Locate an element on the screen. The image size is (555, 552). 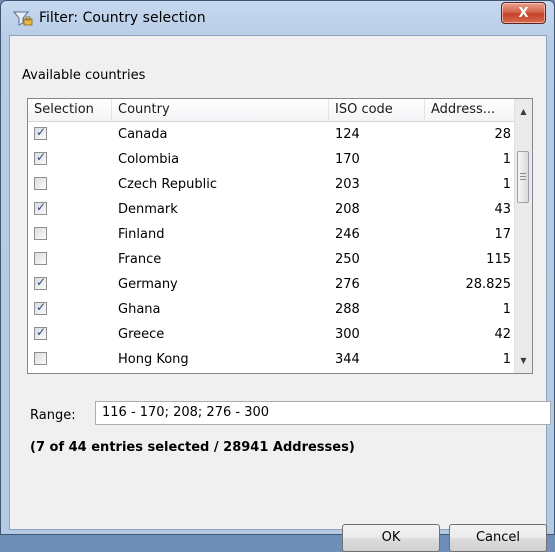
table-row: France 250 115 is located at coordinates (271, 259).